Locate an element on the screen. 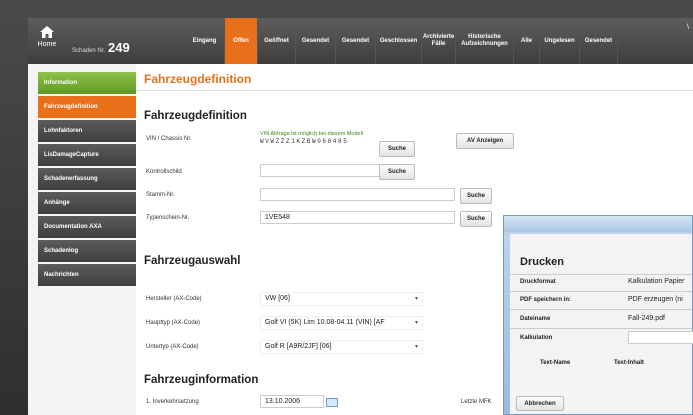  home-button: Home is located at coordinates (47, 41).